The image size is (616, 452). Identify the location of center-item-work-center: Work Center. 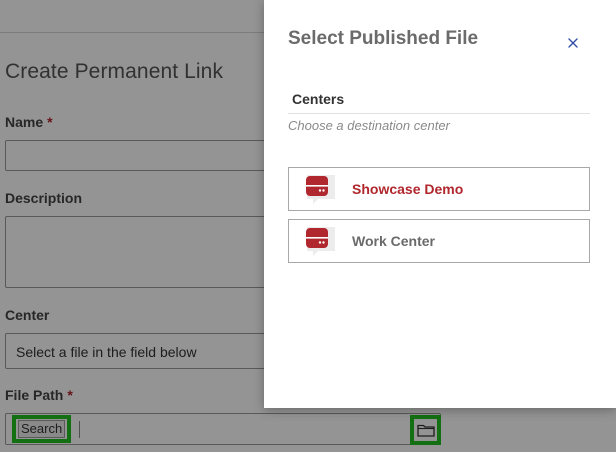
(439, 241).